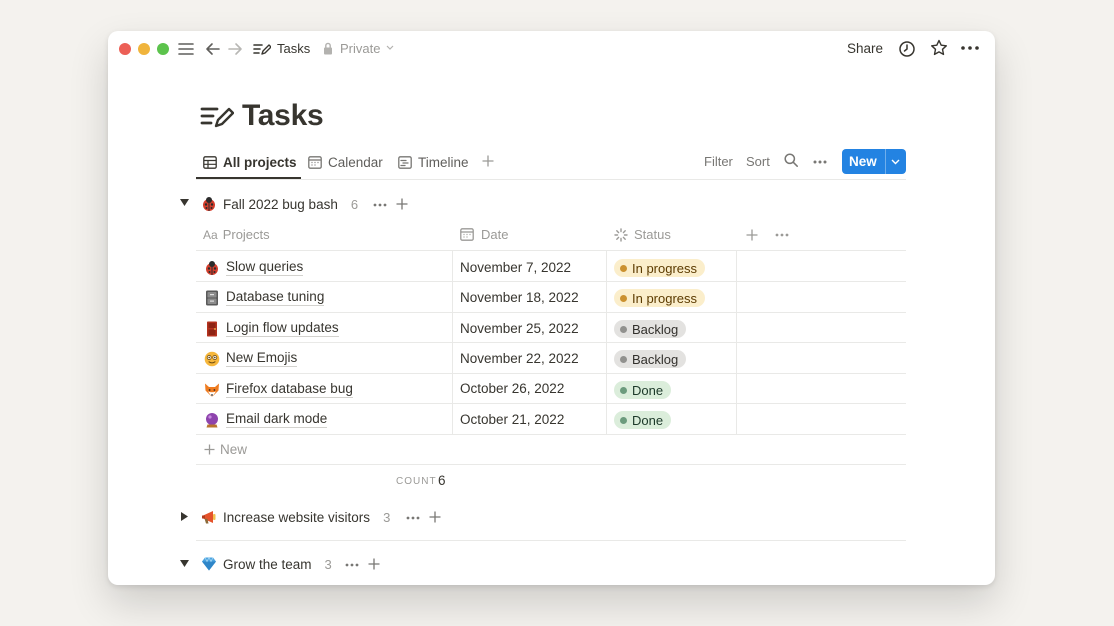 This screenshot has width=1114, height=626. What do you see at coordinates (484, 234) in the screenshot?
I see `column-header-date: Date` at bounding box center [484, 234].